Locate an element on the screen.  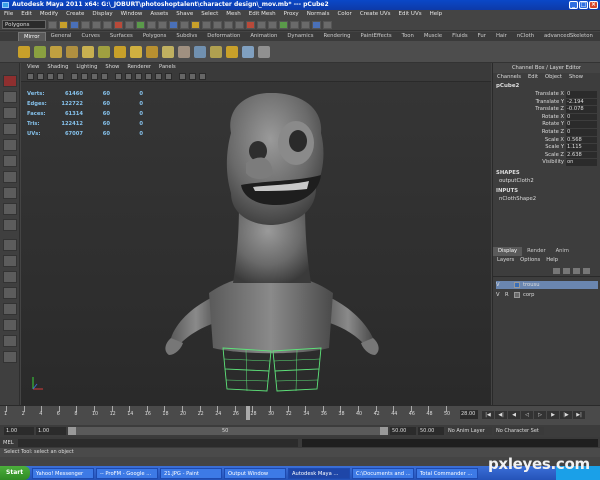
soft-mod-tool-icon is located at coordinates (10, 177).